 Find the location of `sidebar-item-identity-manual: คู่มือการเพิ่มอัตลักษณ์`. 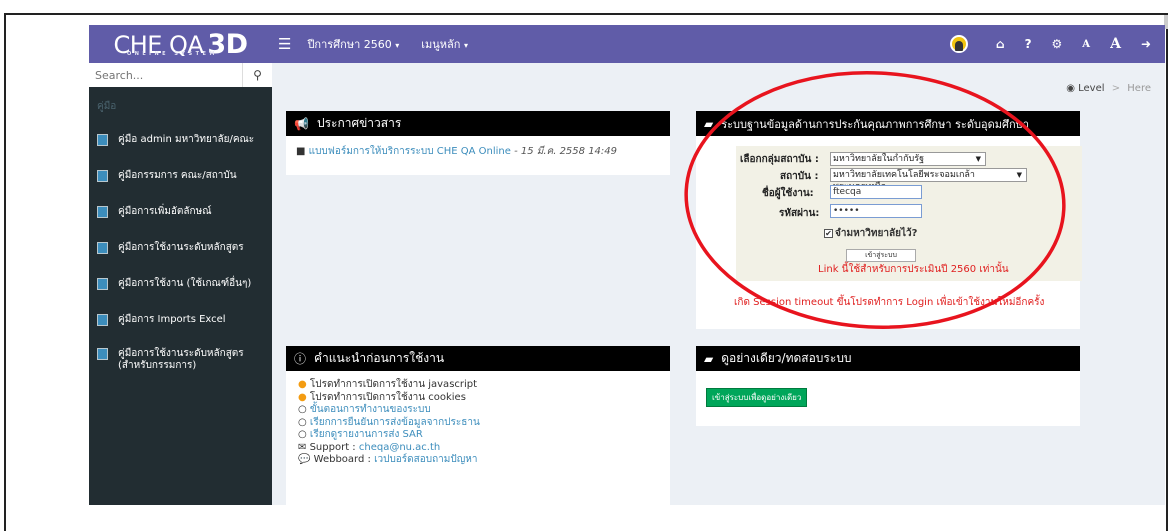

sidebar-item-identity-manual: คู่มือการเพิ่มอัตลักษณ์ is located at coordinates (180, 212).